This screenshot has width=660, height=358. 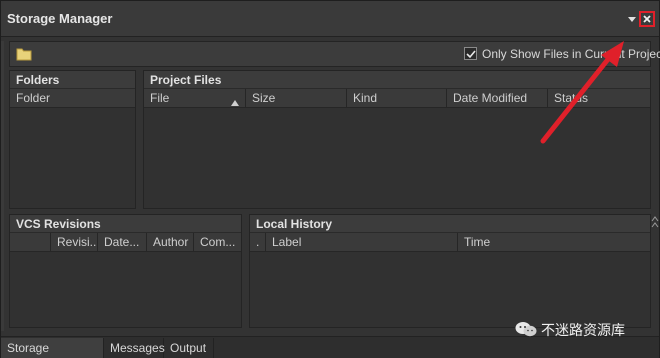 I want to click on window-title: Storage Manager, so click(x=60, y=18).